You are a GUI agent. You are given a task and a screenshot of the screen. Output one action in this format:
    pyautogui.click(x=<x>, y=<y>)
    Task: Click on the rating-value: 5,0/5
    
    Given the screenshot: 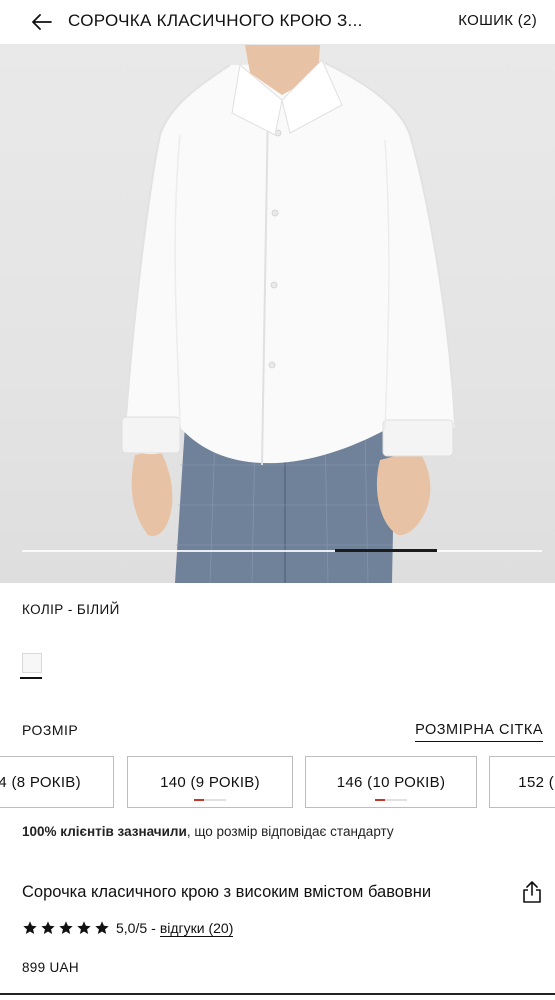 What is the action you would take?
    pyautogui.click(x=132, y=928)
    